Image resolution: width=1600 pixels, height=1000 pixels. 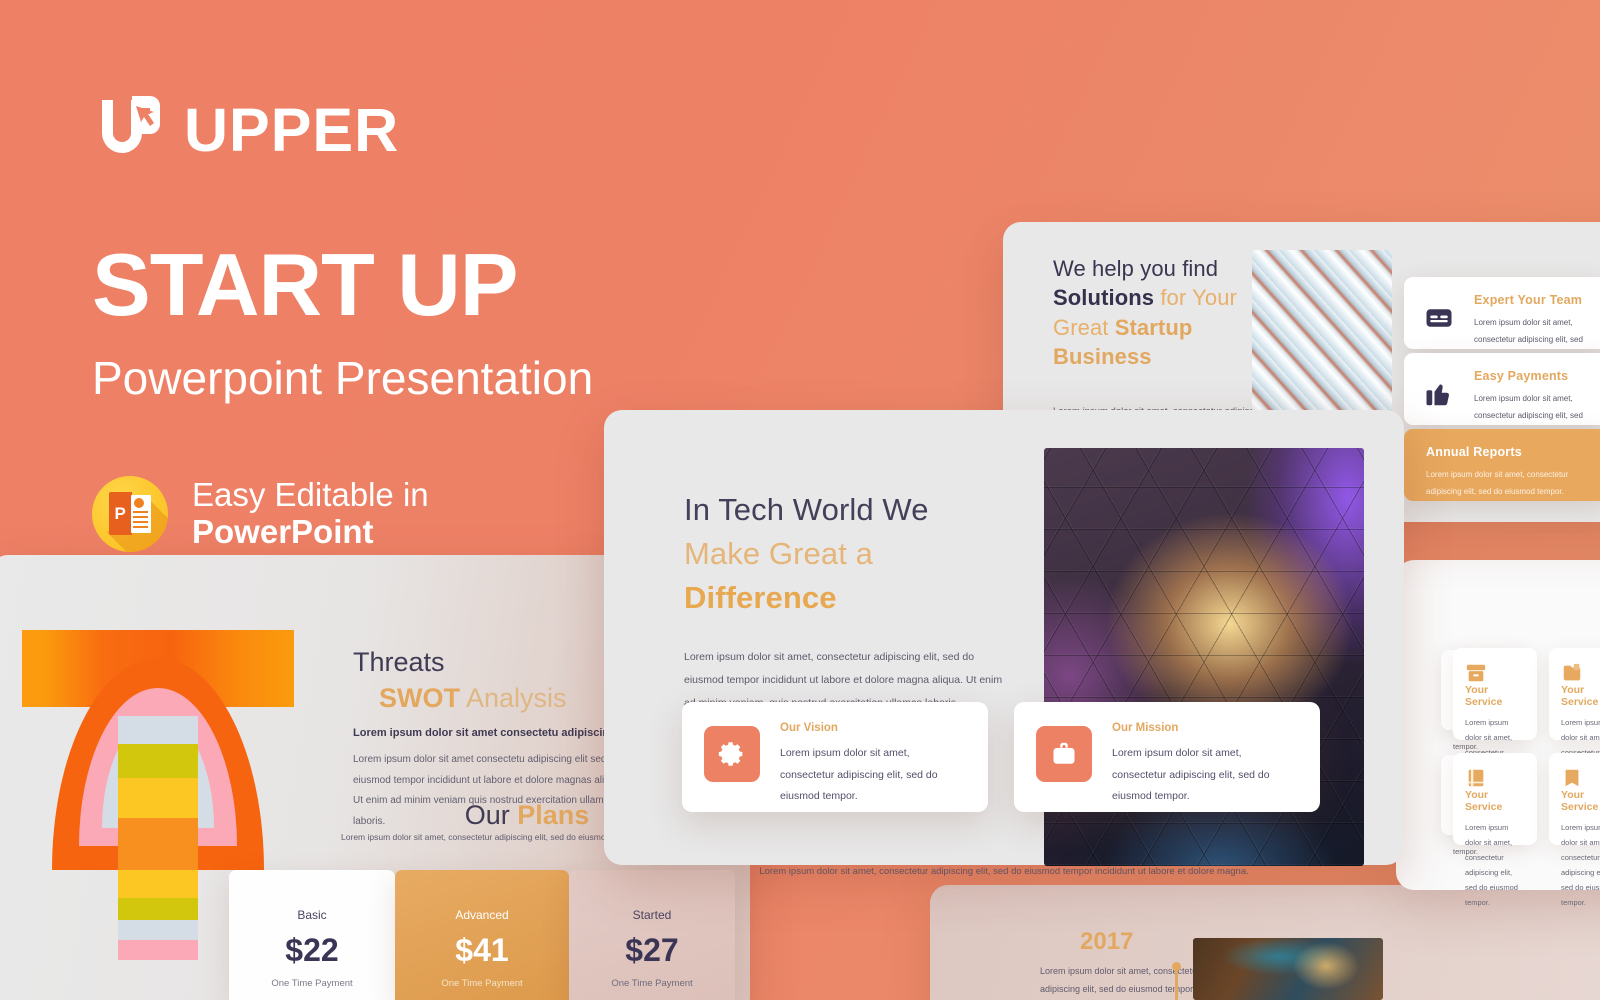 What do you see at coordinates (1495, 778) in the screenshot?
I see `book-icon` at bounding box center [1495, 778].